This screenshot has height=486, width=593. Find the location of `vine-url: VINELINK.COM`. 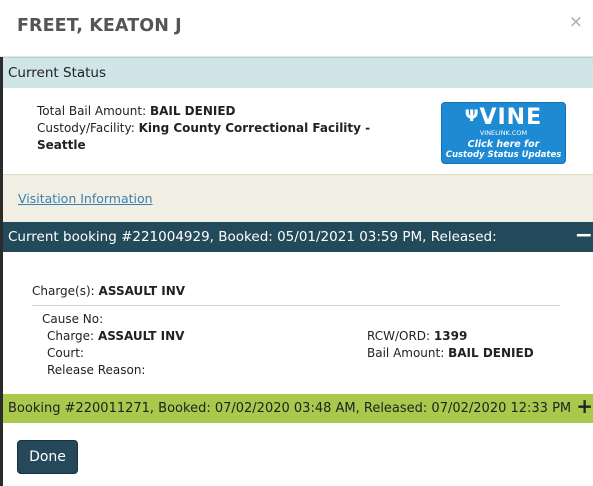

vine-url: VINELINK.COM is located at coordinates (503, 133).